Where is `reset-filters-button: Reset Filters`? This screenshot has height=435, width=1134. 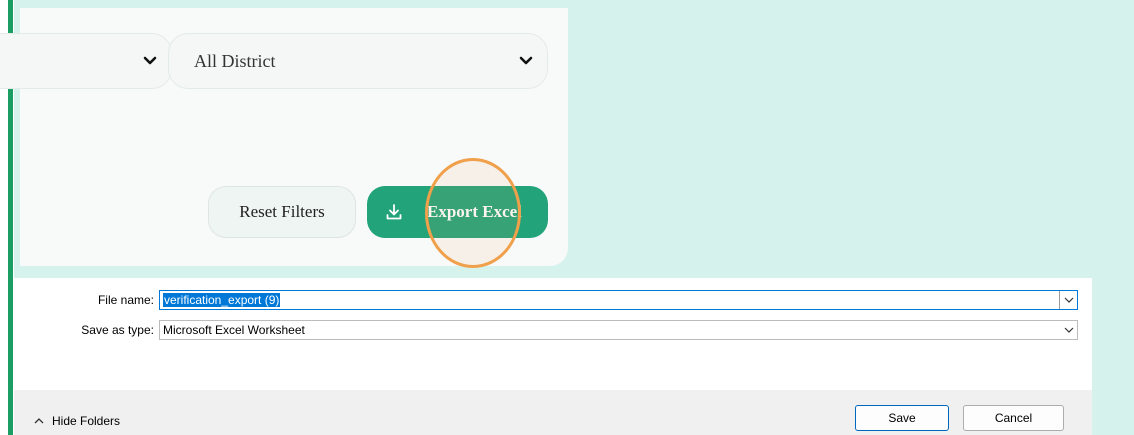
reset-filters-button: Reset Filters is located at coordinates (282, 212).